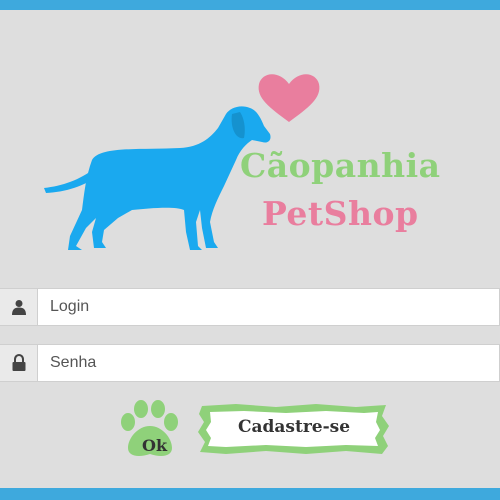 The height and width of the screenshot is (500, 500). I want to click on brand-subtitle: PetShop, so click(340, 213).